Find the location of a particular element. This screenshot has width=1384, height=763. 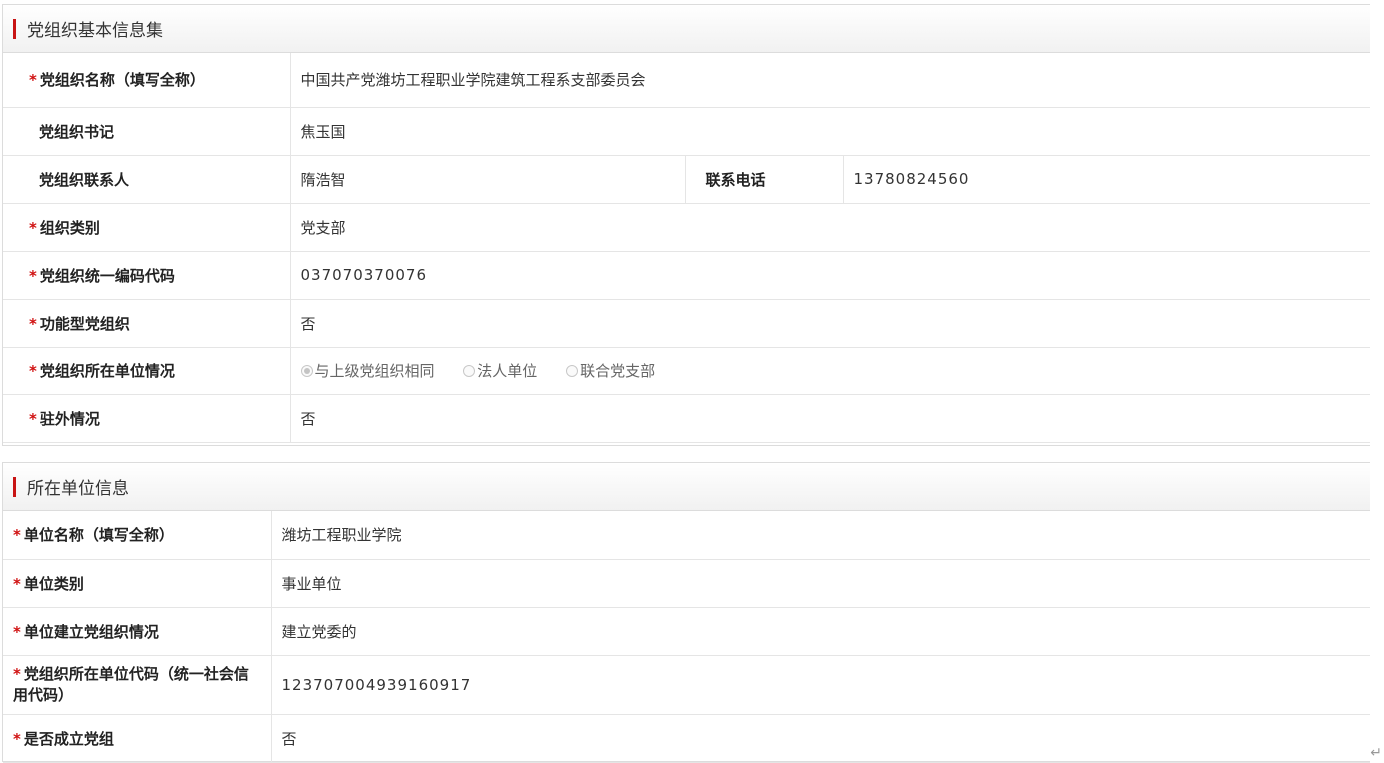

form-row: * 党组织名称（填写全称） 中国共产党潍坊工程职业学院建筑工程系支部委员会 is located at coordinates (686, 80).